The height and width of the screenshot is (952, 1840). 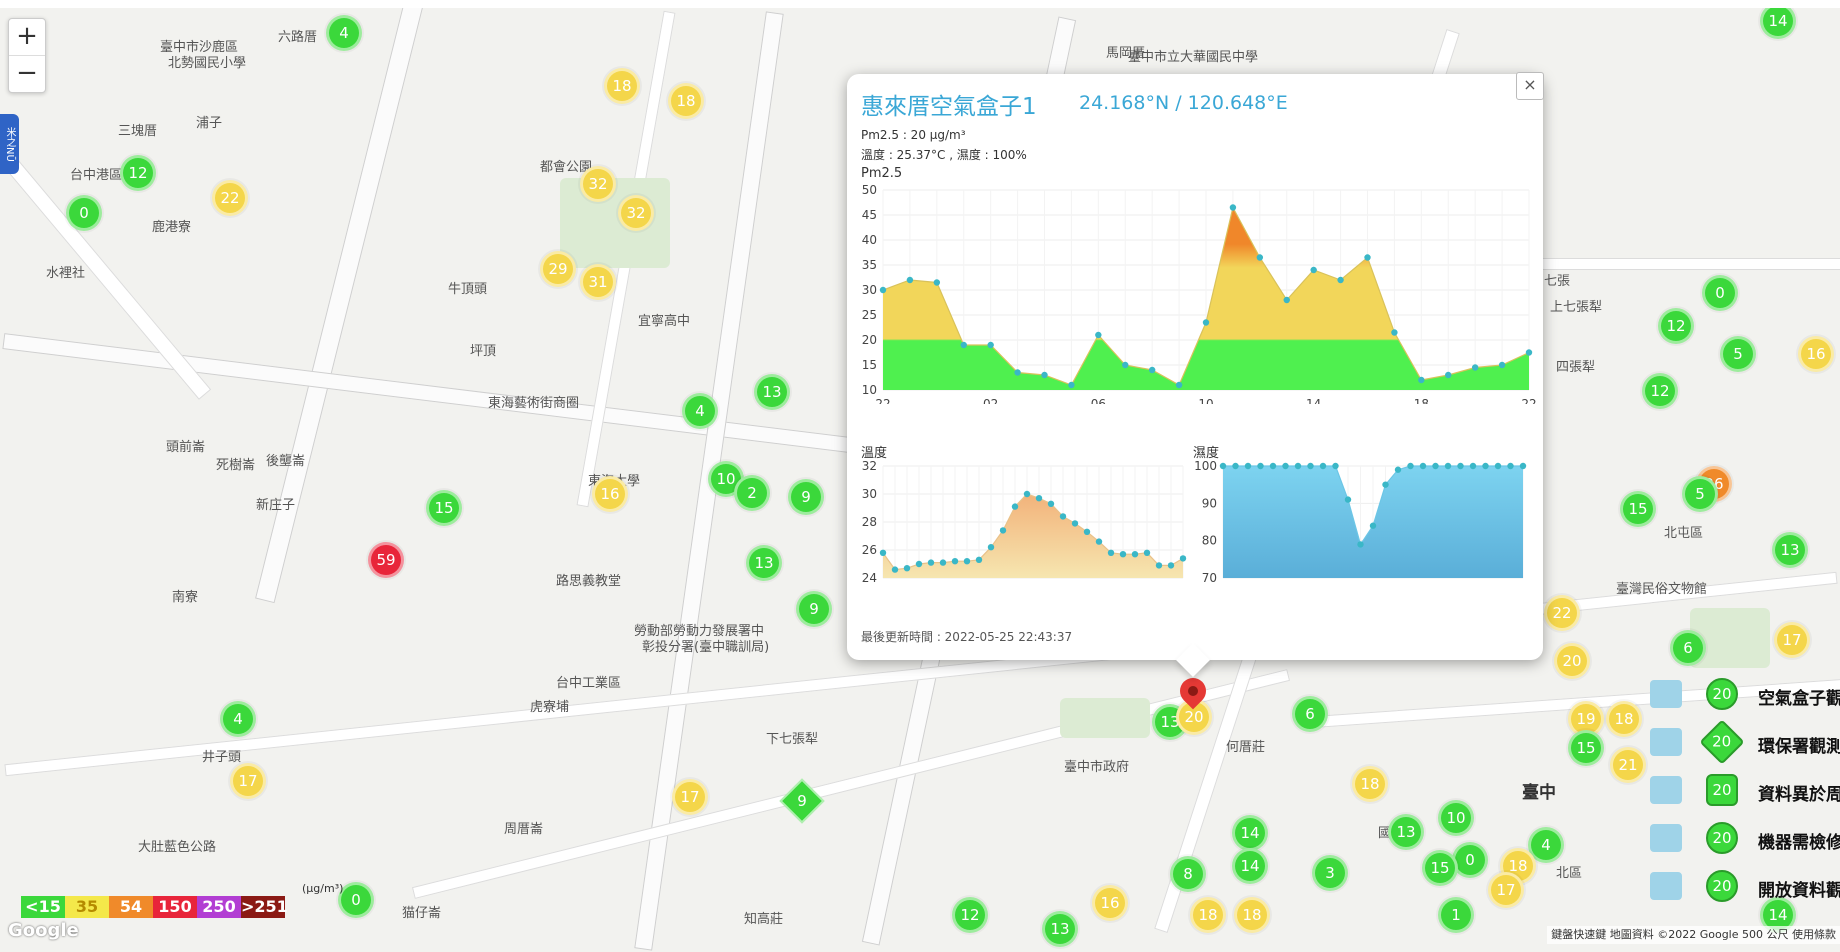 I want to click on google-logo: Google, so click(x=43, y=930).